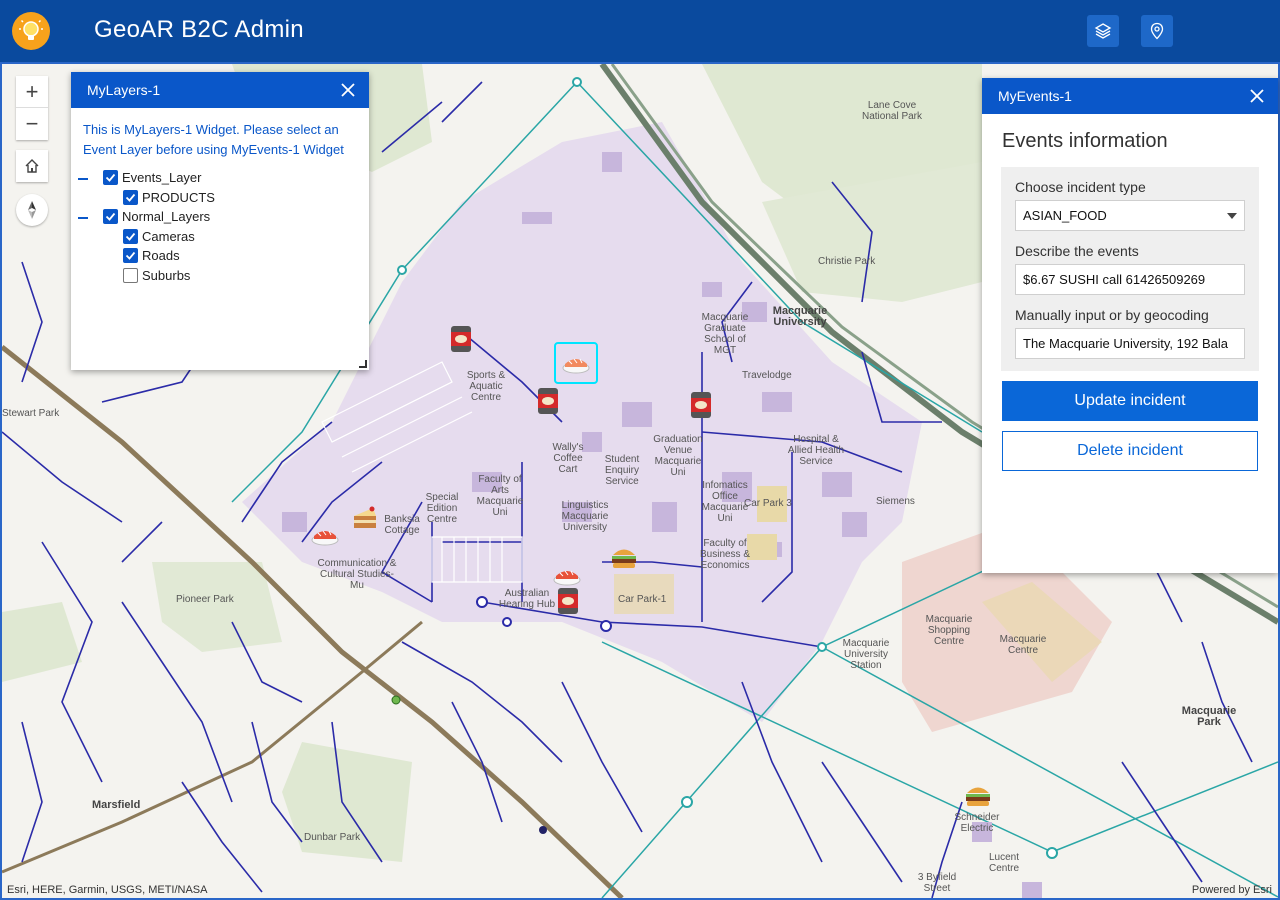 Image resolution: width=1280 pixels, height=900 pixels. What do you see at coordinates (1077, 251) in the screenshot?
I see `describe-label: Describe the events` at bounding box center [1077, 251].